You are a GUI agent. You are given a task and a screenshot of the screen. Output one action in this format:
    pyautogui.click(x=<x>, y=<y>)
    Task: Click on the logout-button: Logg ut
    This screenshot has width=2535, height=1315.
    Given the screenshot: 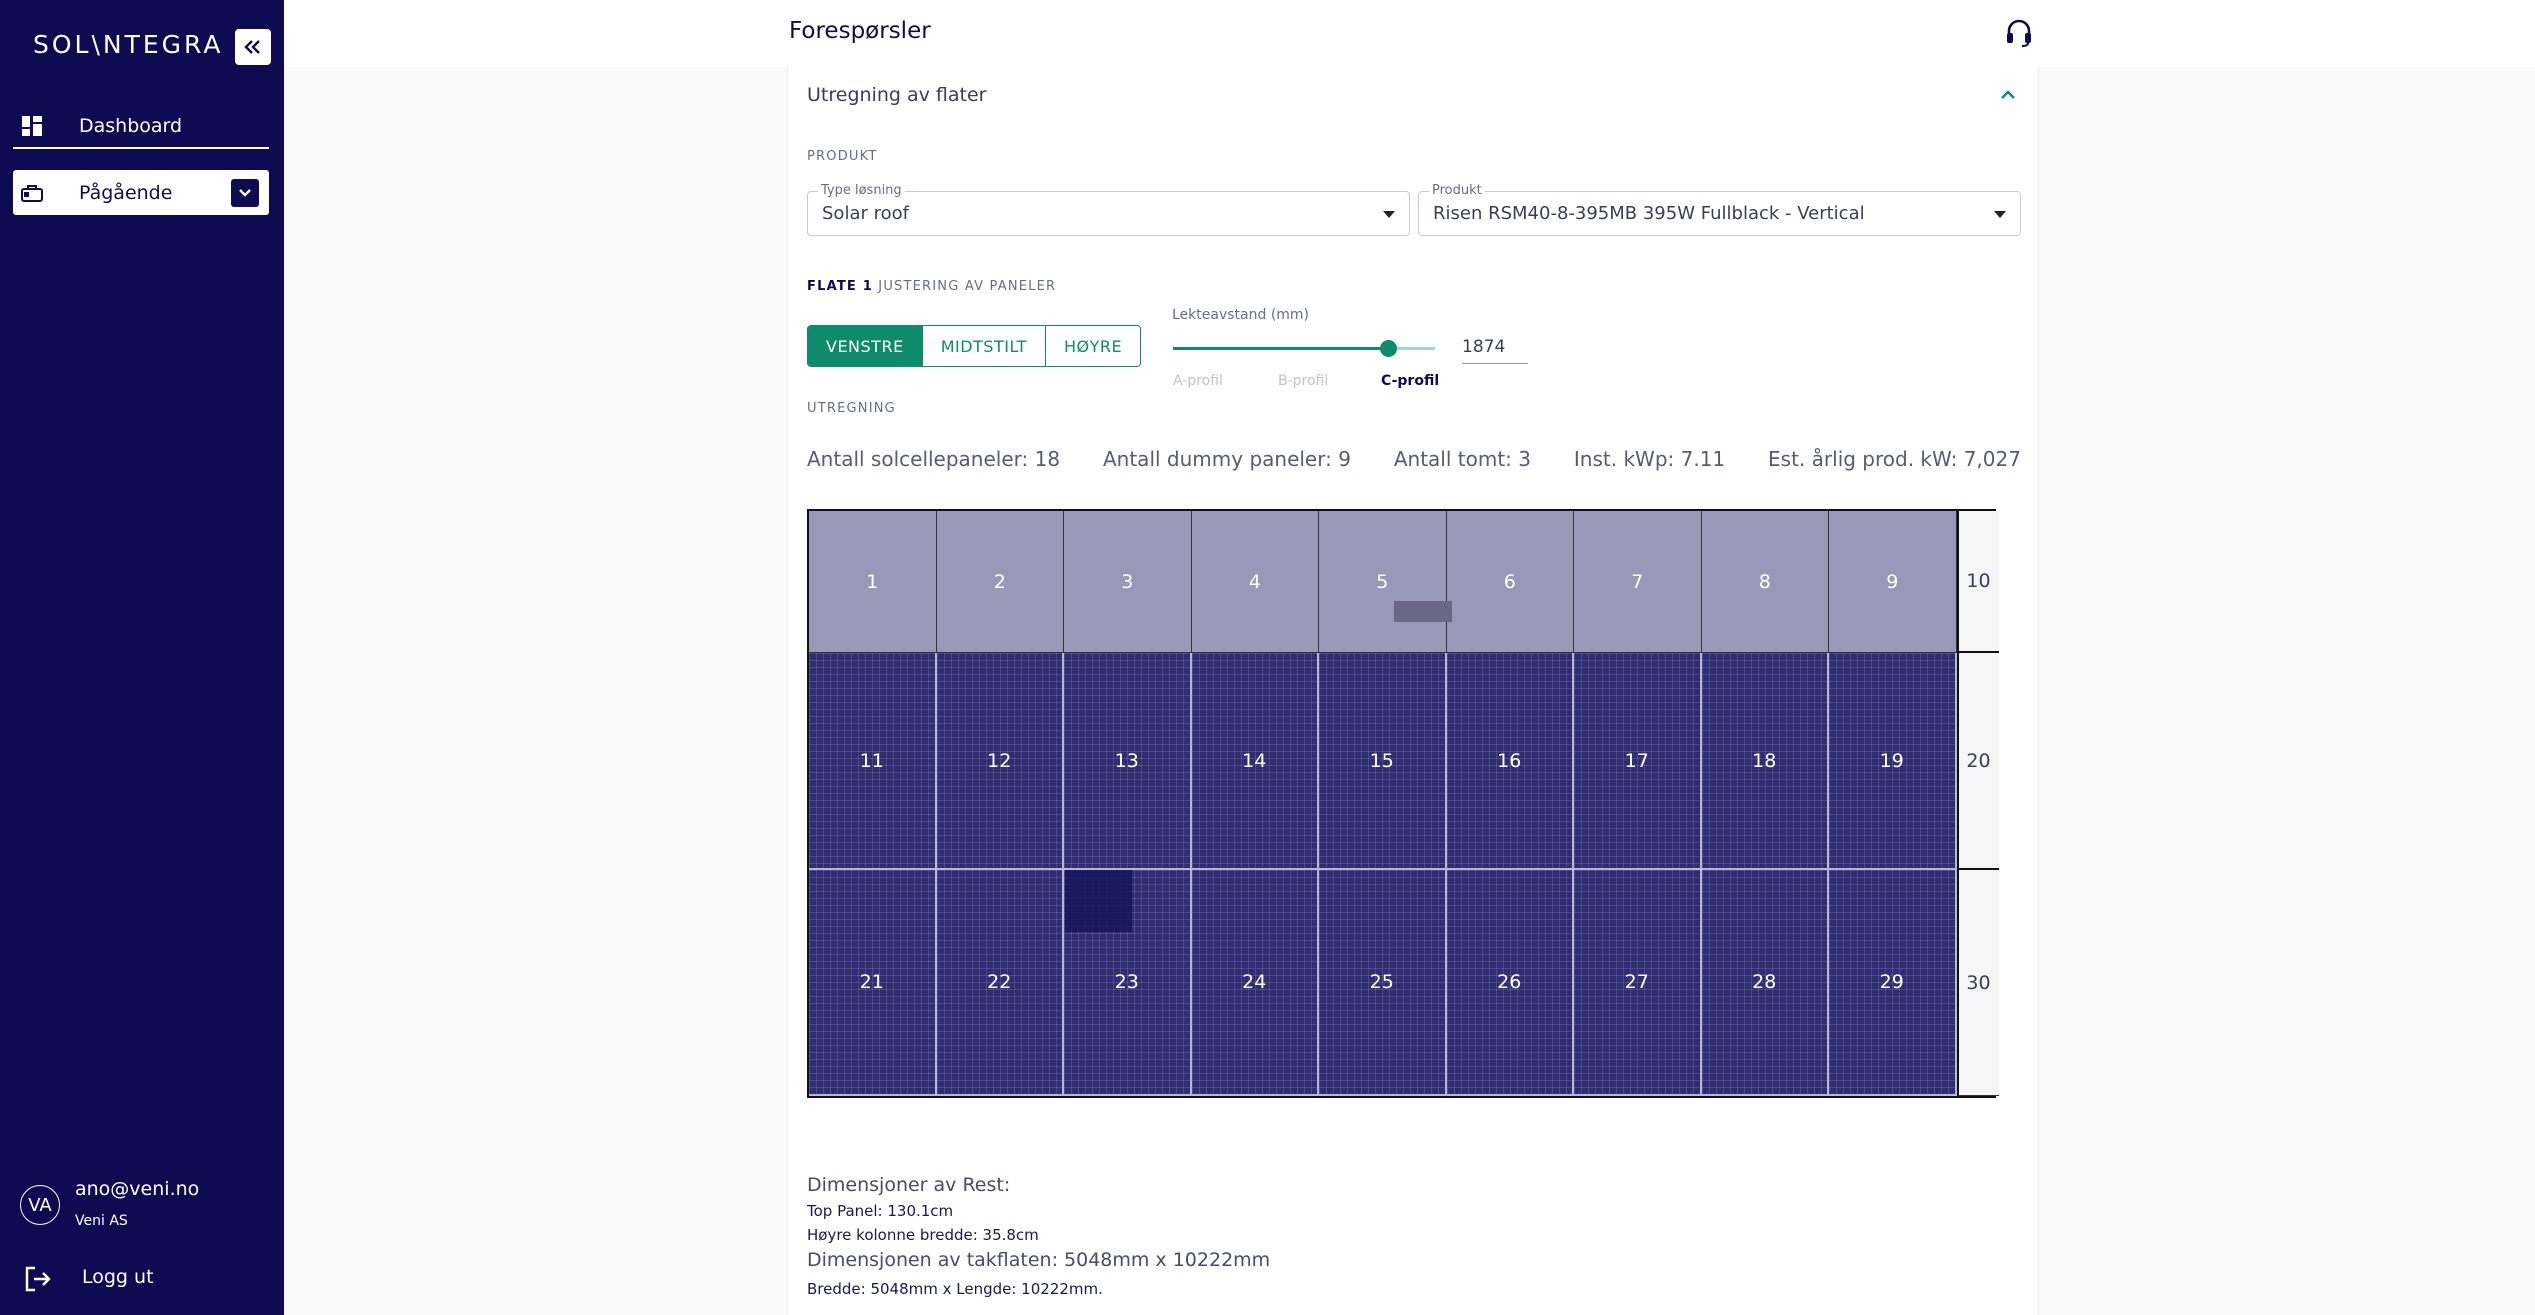 What is the action you would take?
    pyautogui.click(x=118, y=1277)
    